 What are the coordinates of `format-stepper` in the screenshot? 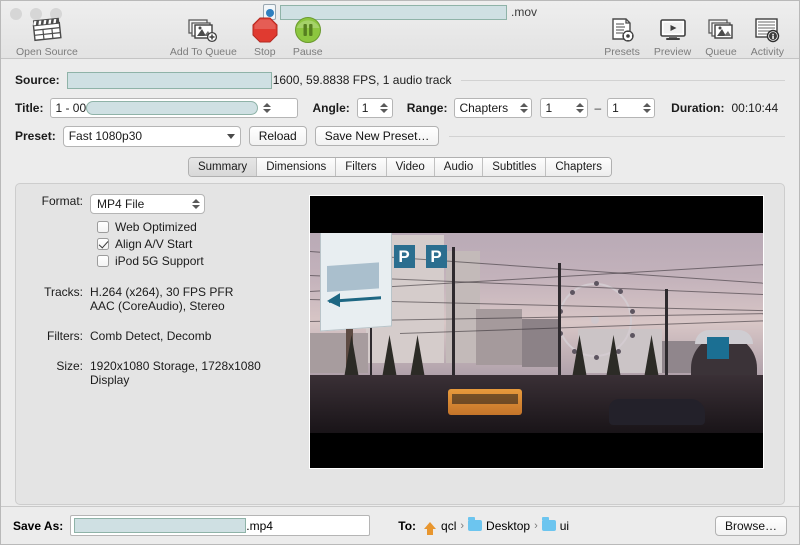 It's located at (195, 204).